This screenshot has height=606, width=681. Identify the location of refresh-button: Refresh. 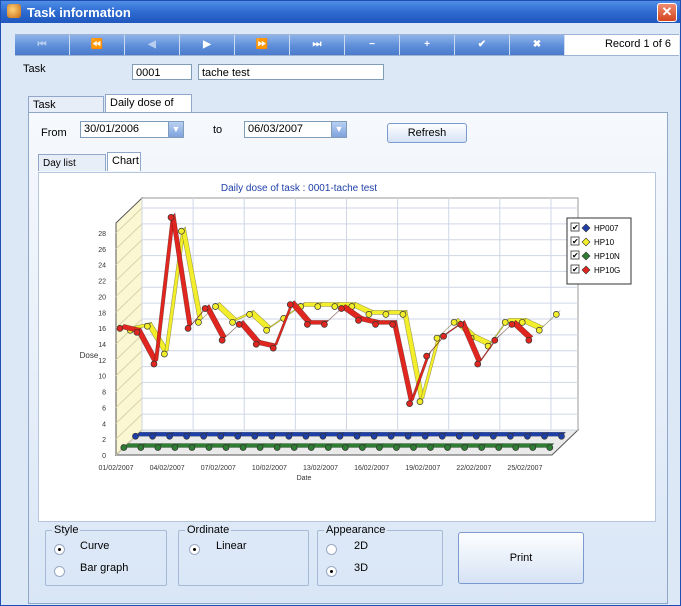
(427, 133).